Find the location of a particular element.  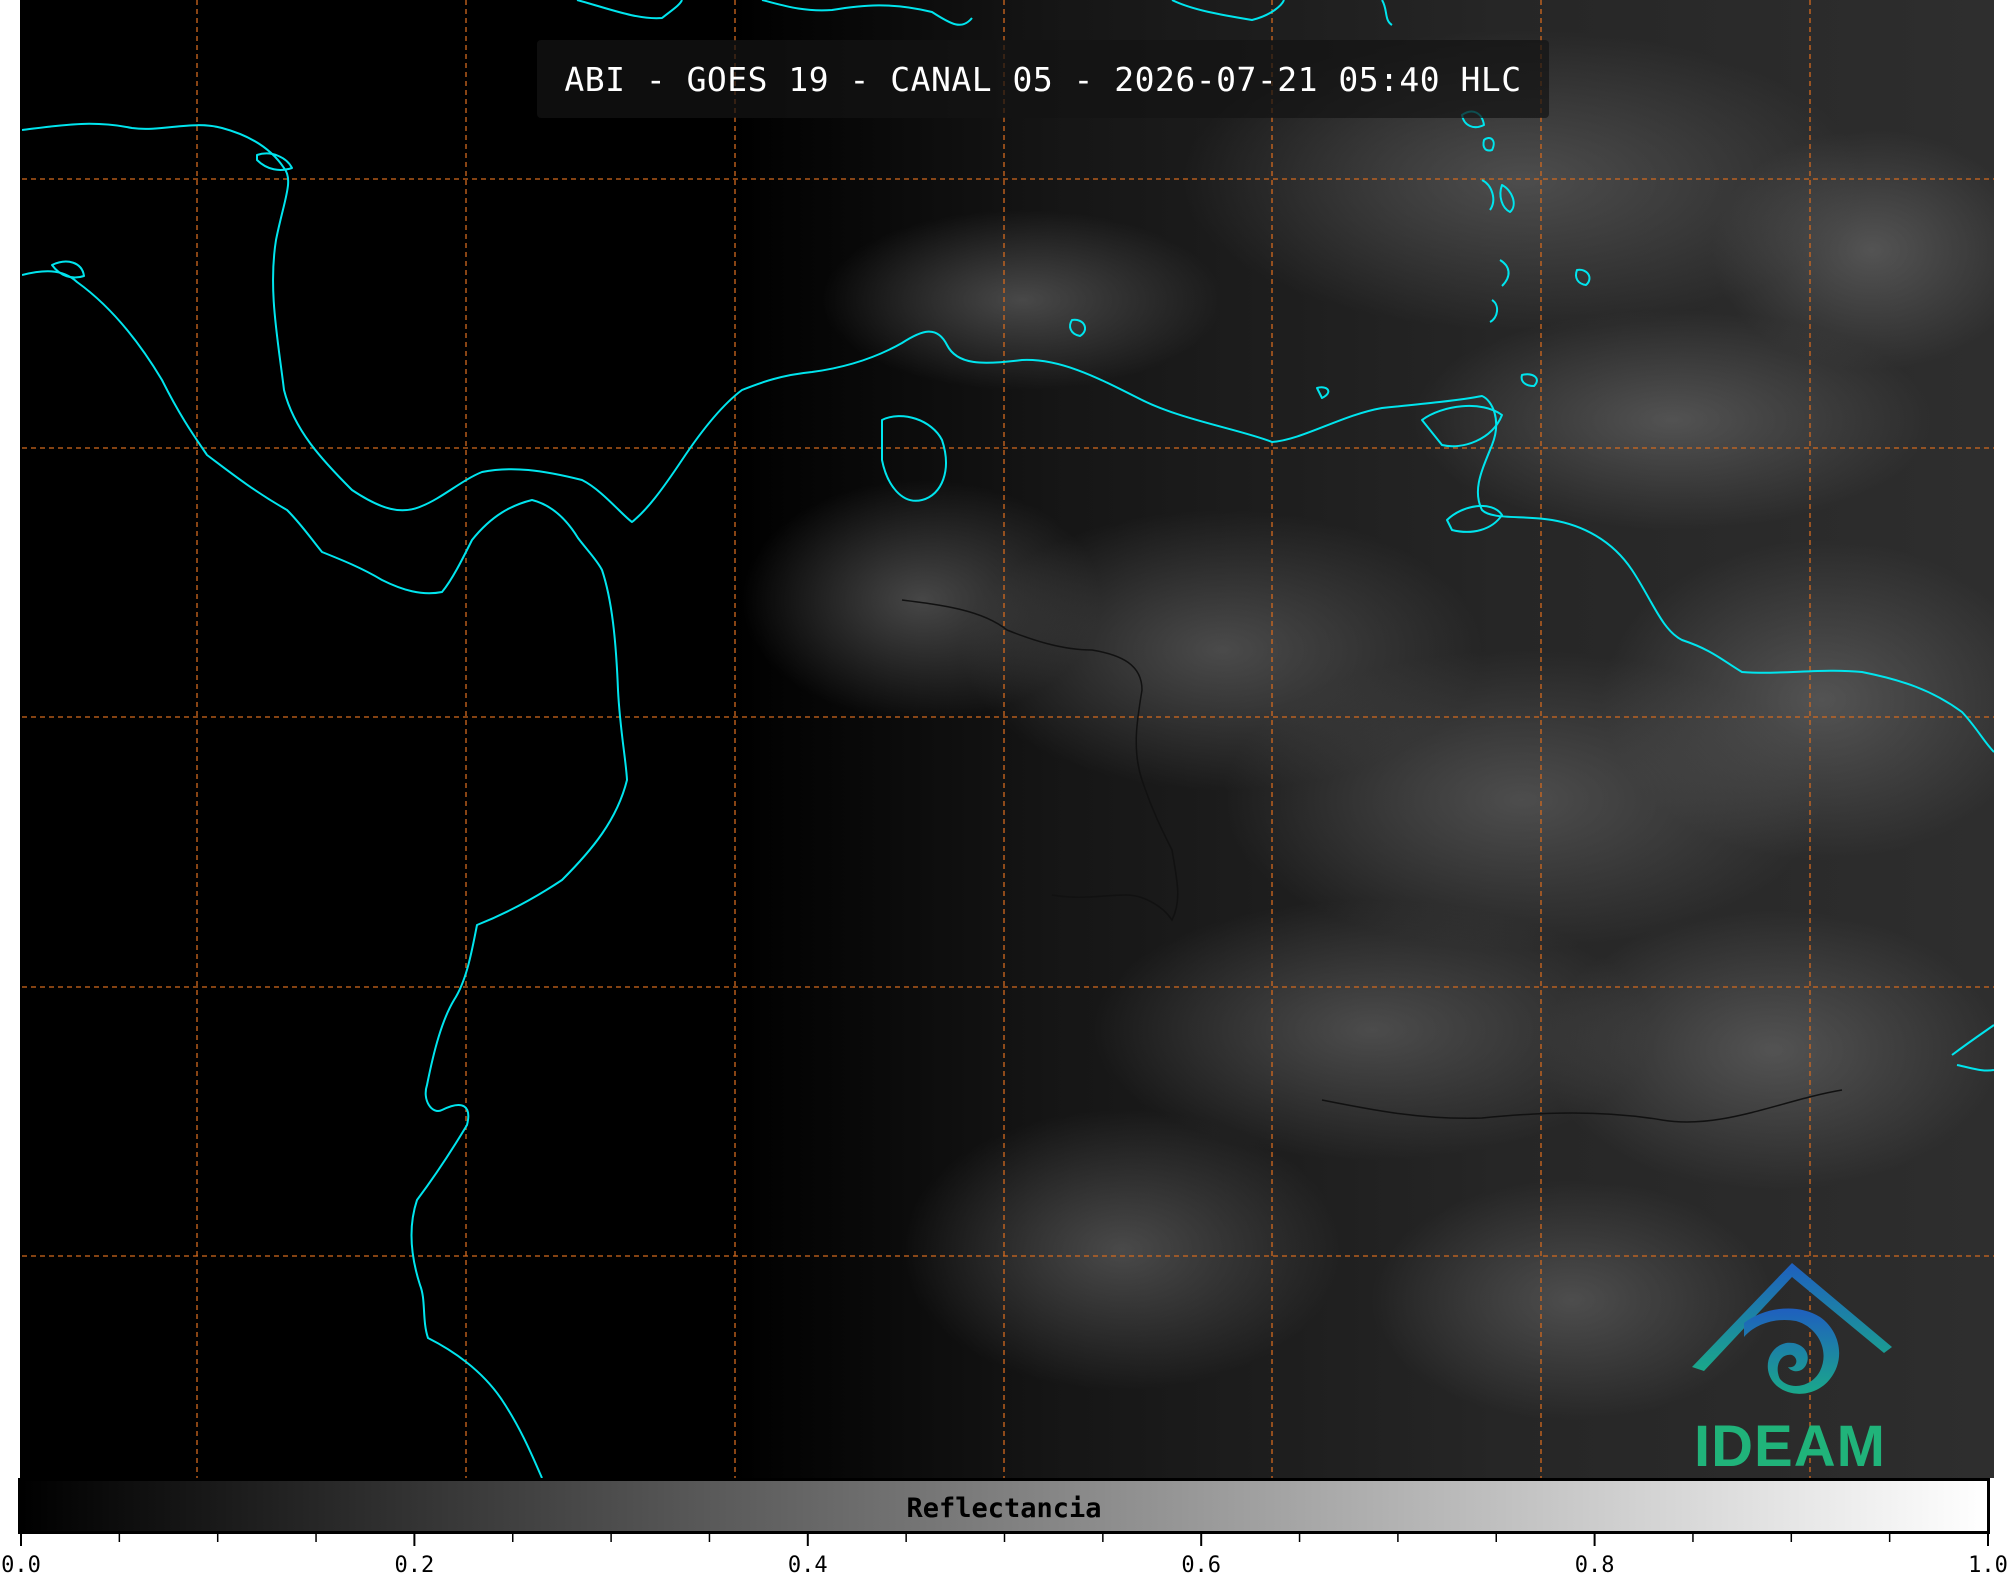

colorbar-tick-label: 0.6 is located at coordinates (1201, 1565).